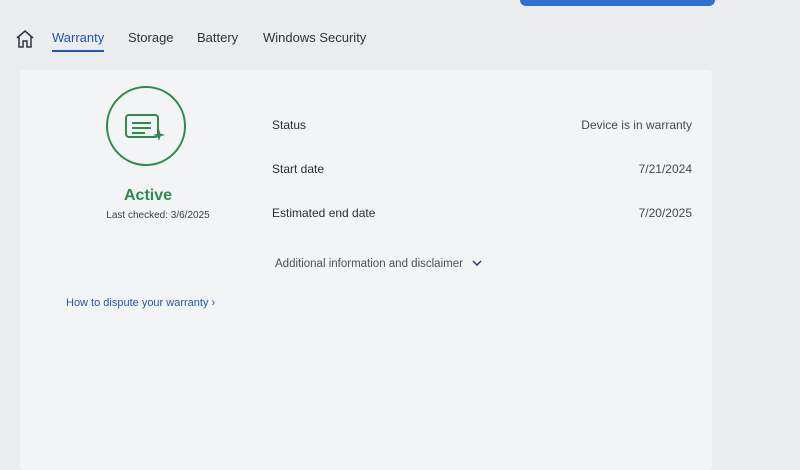  What do you see at coordinates (477, 264) in the screenshot?
I see `chevron-down-icon` at bounding box center [477, 264].